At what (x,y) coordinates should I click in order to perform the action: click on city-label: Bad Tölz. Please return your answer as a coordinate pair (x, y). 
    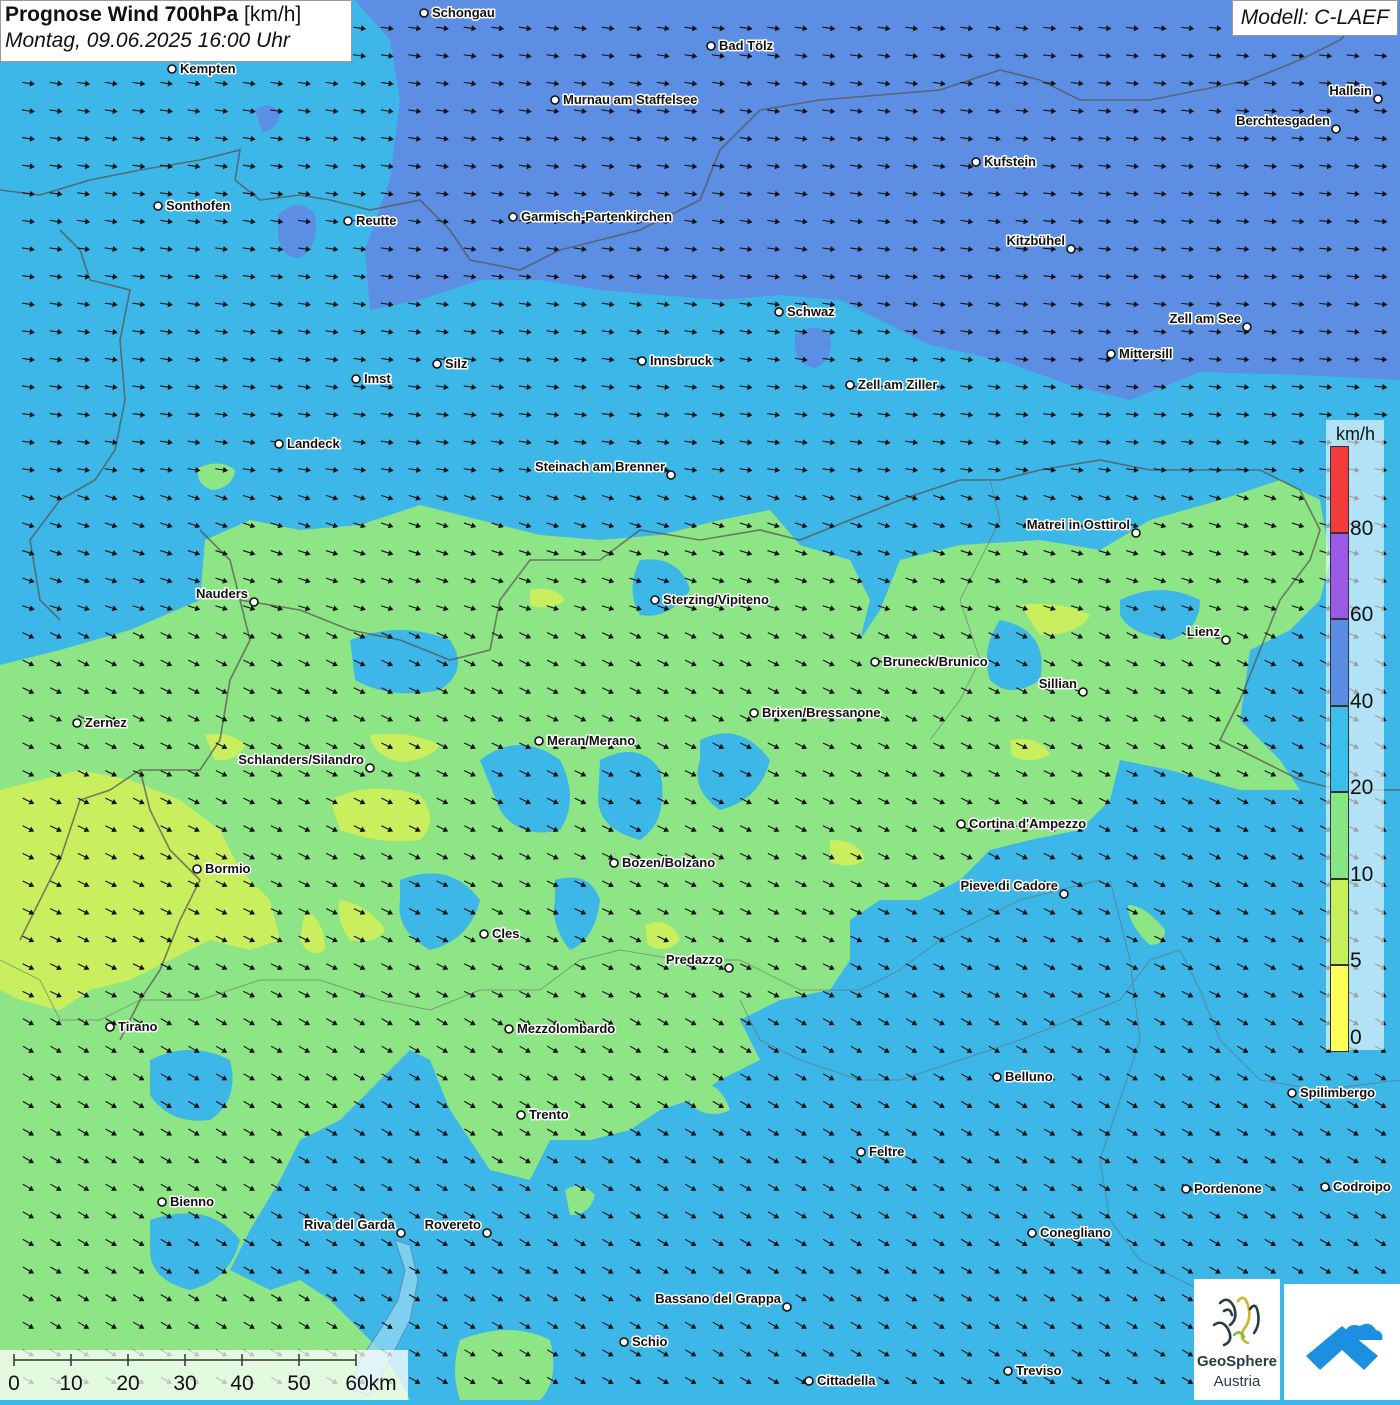
    Looking at the image, I should click on (746, 45).